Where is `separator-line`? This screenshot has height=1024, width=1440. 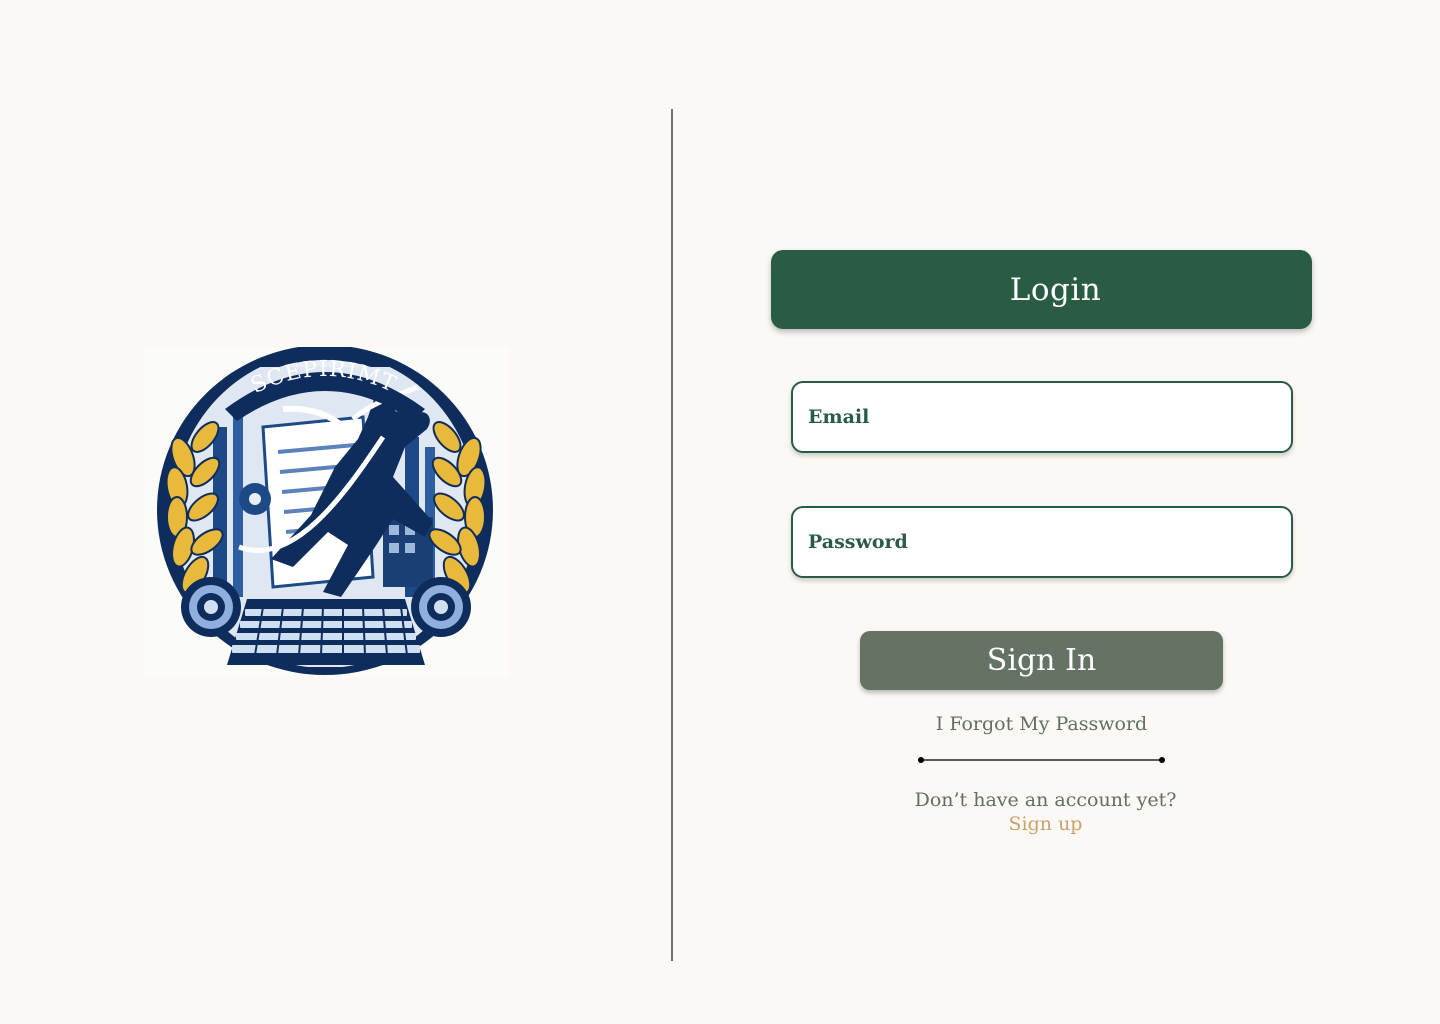 separator-line is located at coordinates (1042, 760).